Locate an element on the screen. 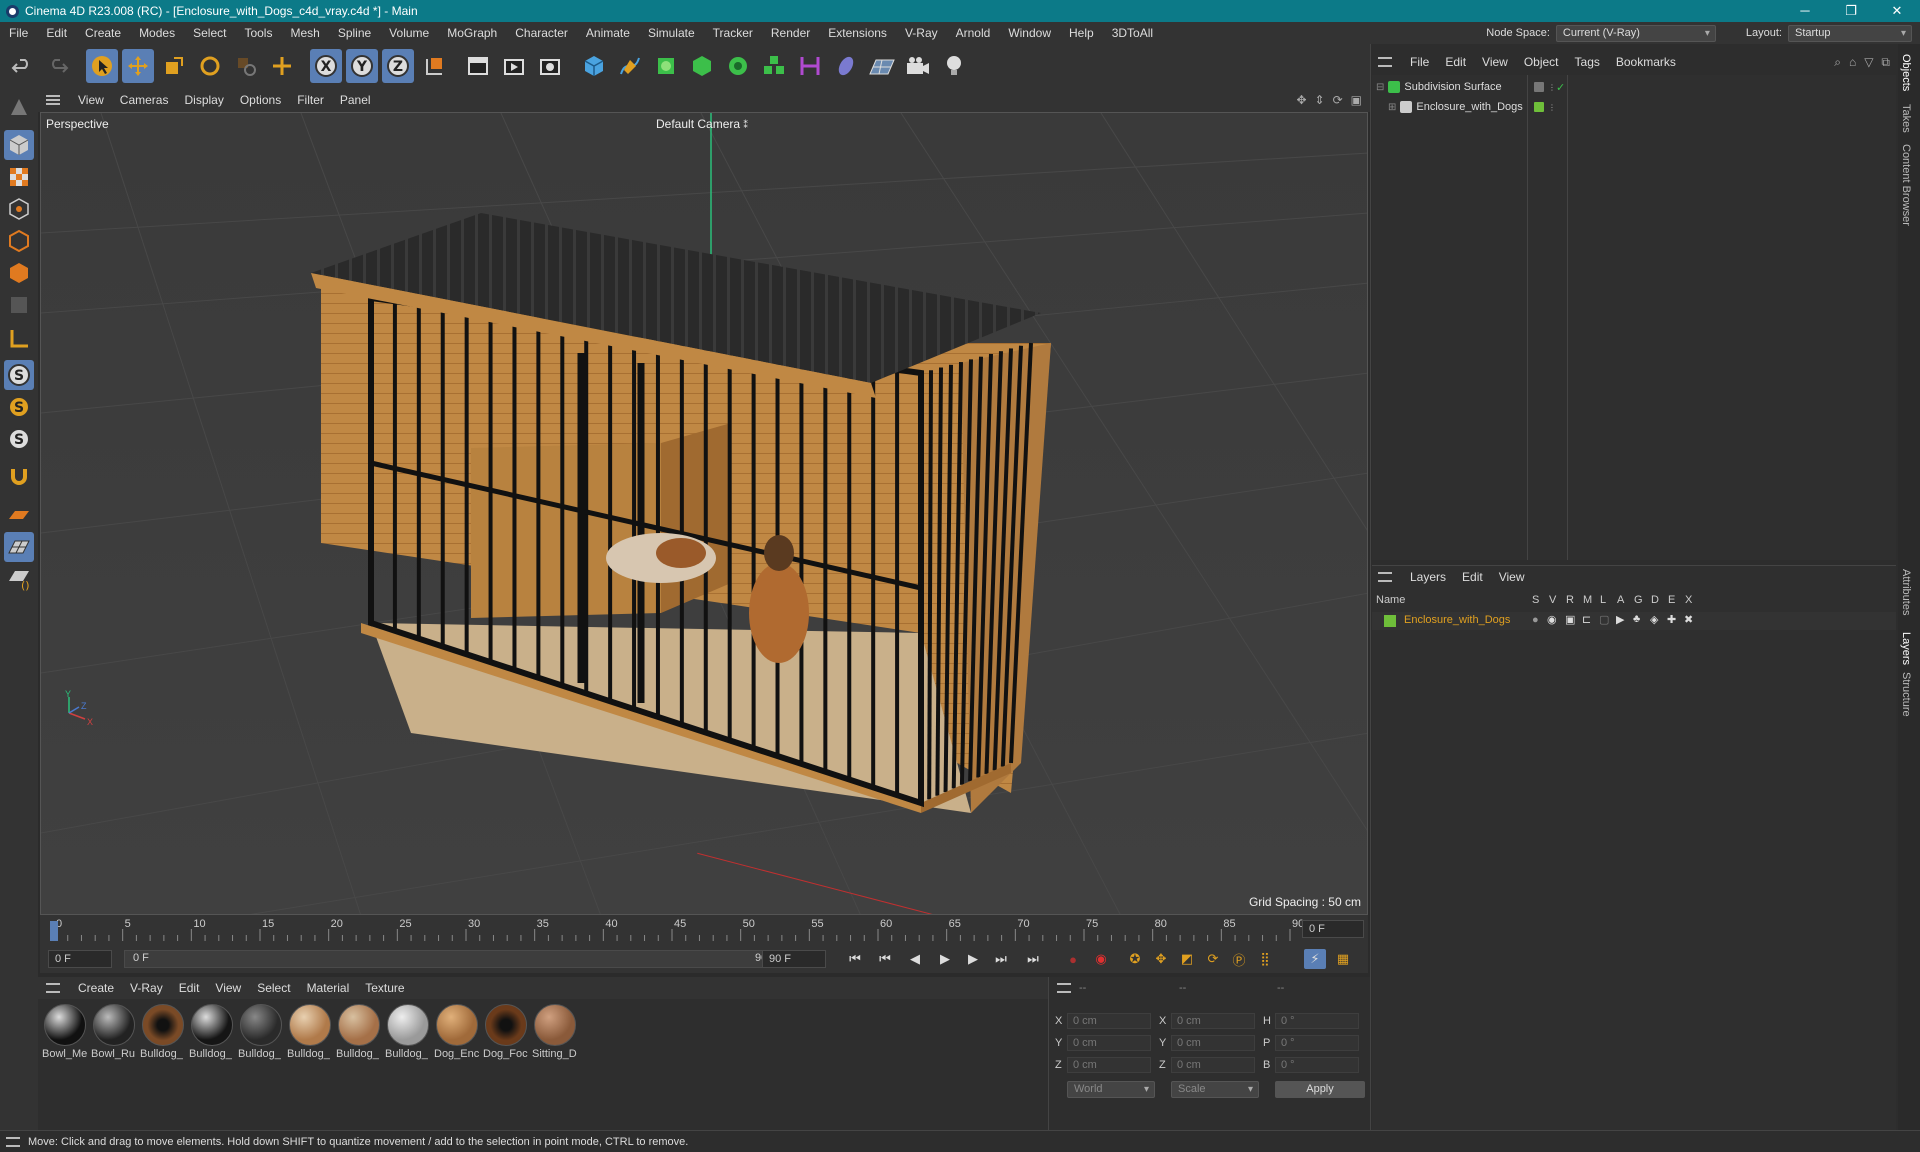  menu-select: Select is located at coordinates (209, 33).